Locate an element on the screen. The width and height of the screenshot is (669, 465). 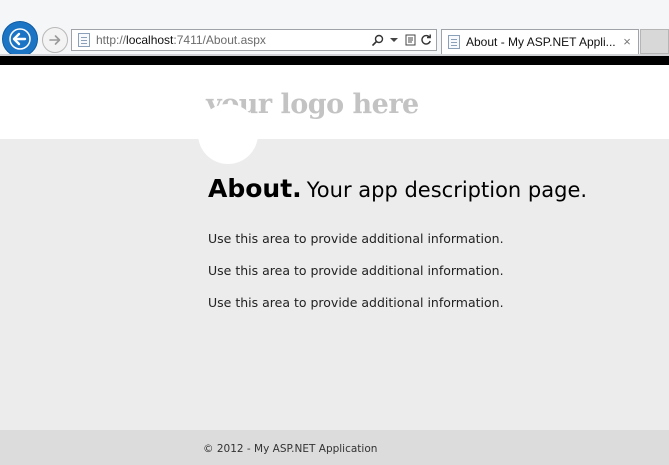
browser-tab: About - My ASP.NET Appli... × is located at coordinates (540, 41).